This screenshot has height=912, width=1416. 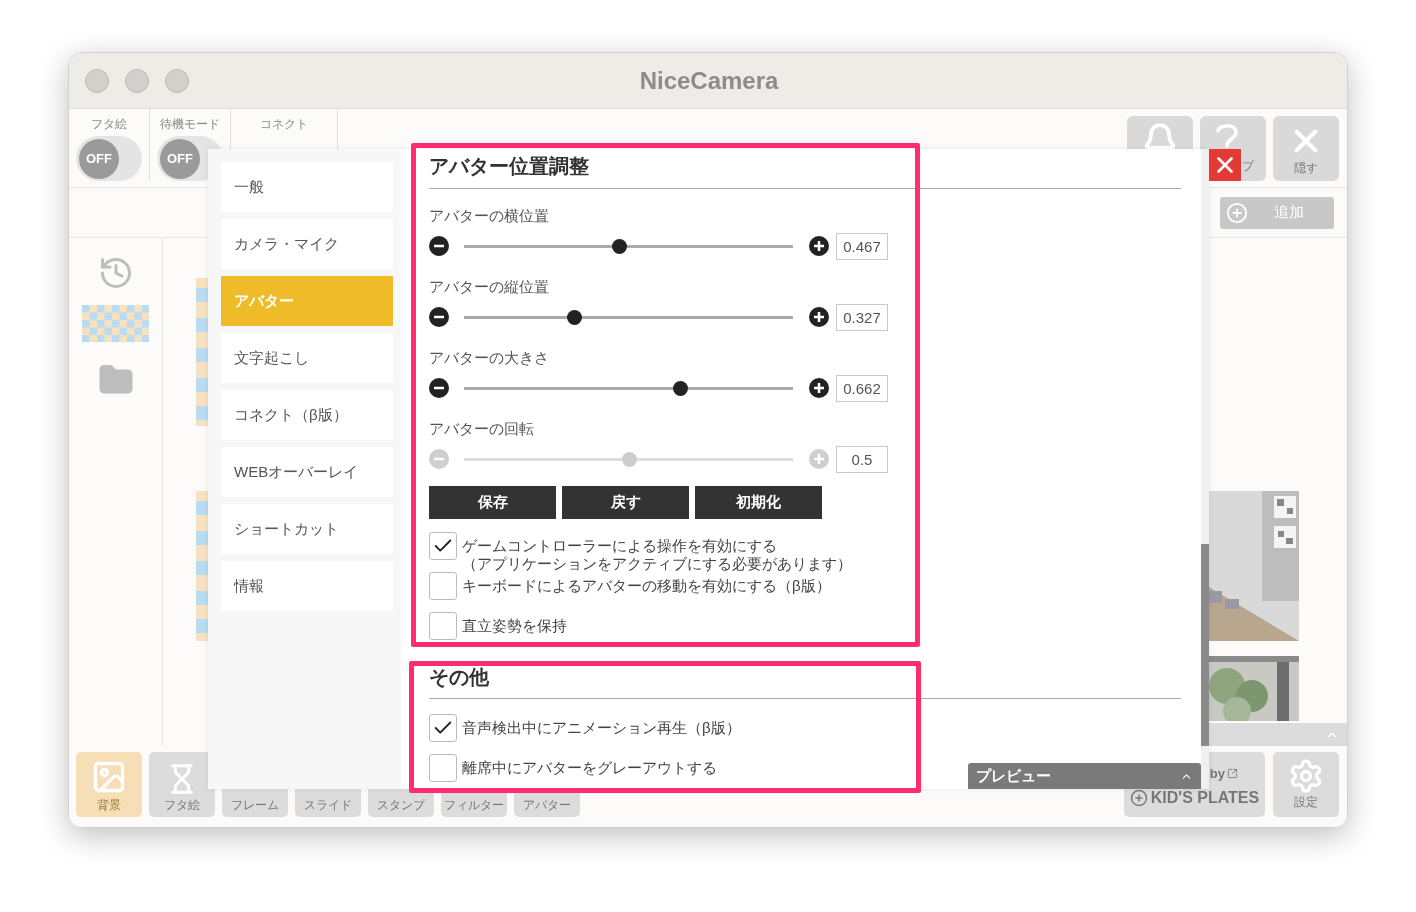 I want to click on menu-item: 文字起こし, so click(x=307, y=358).